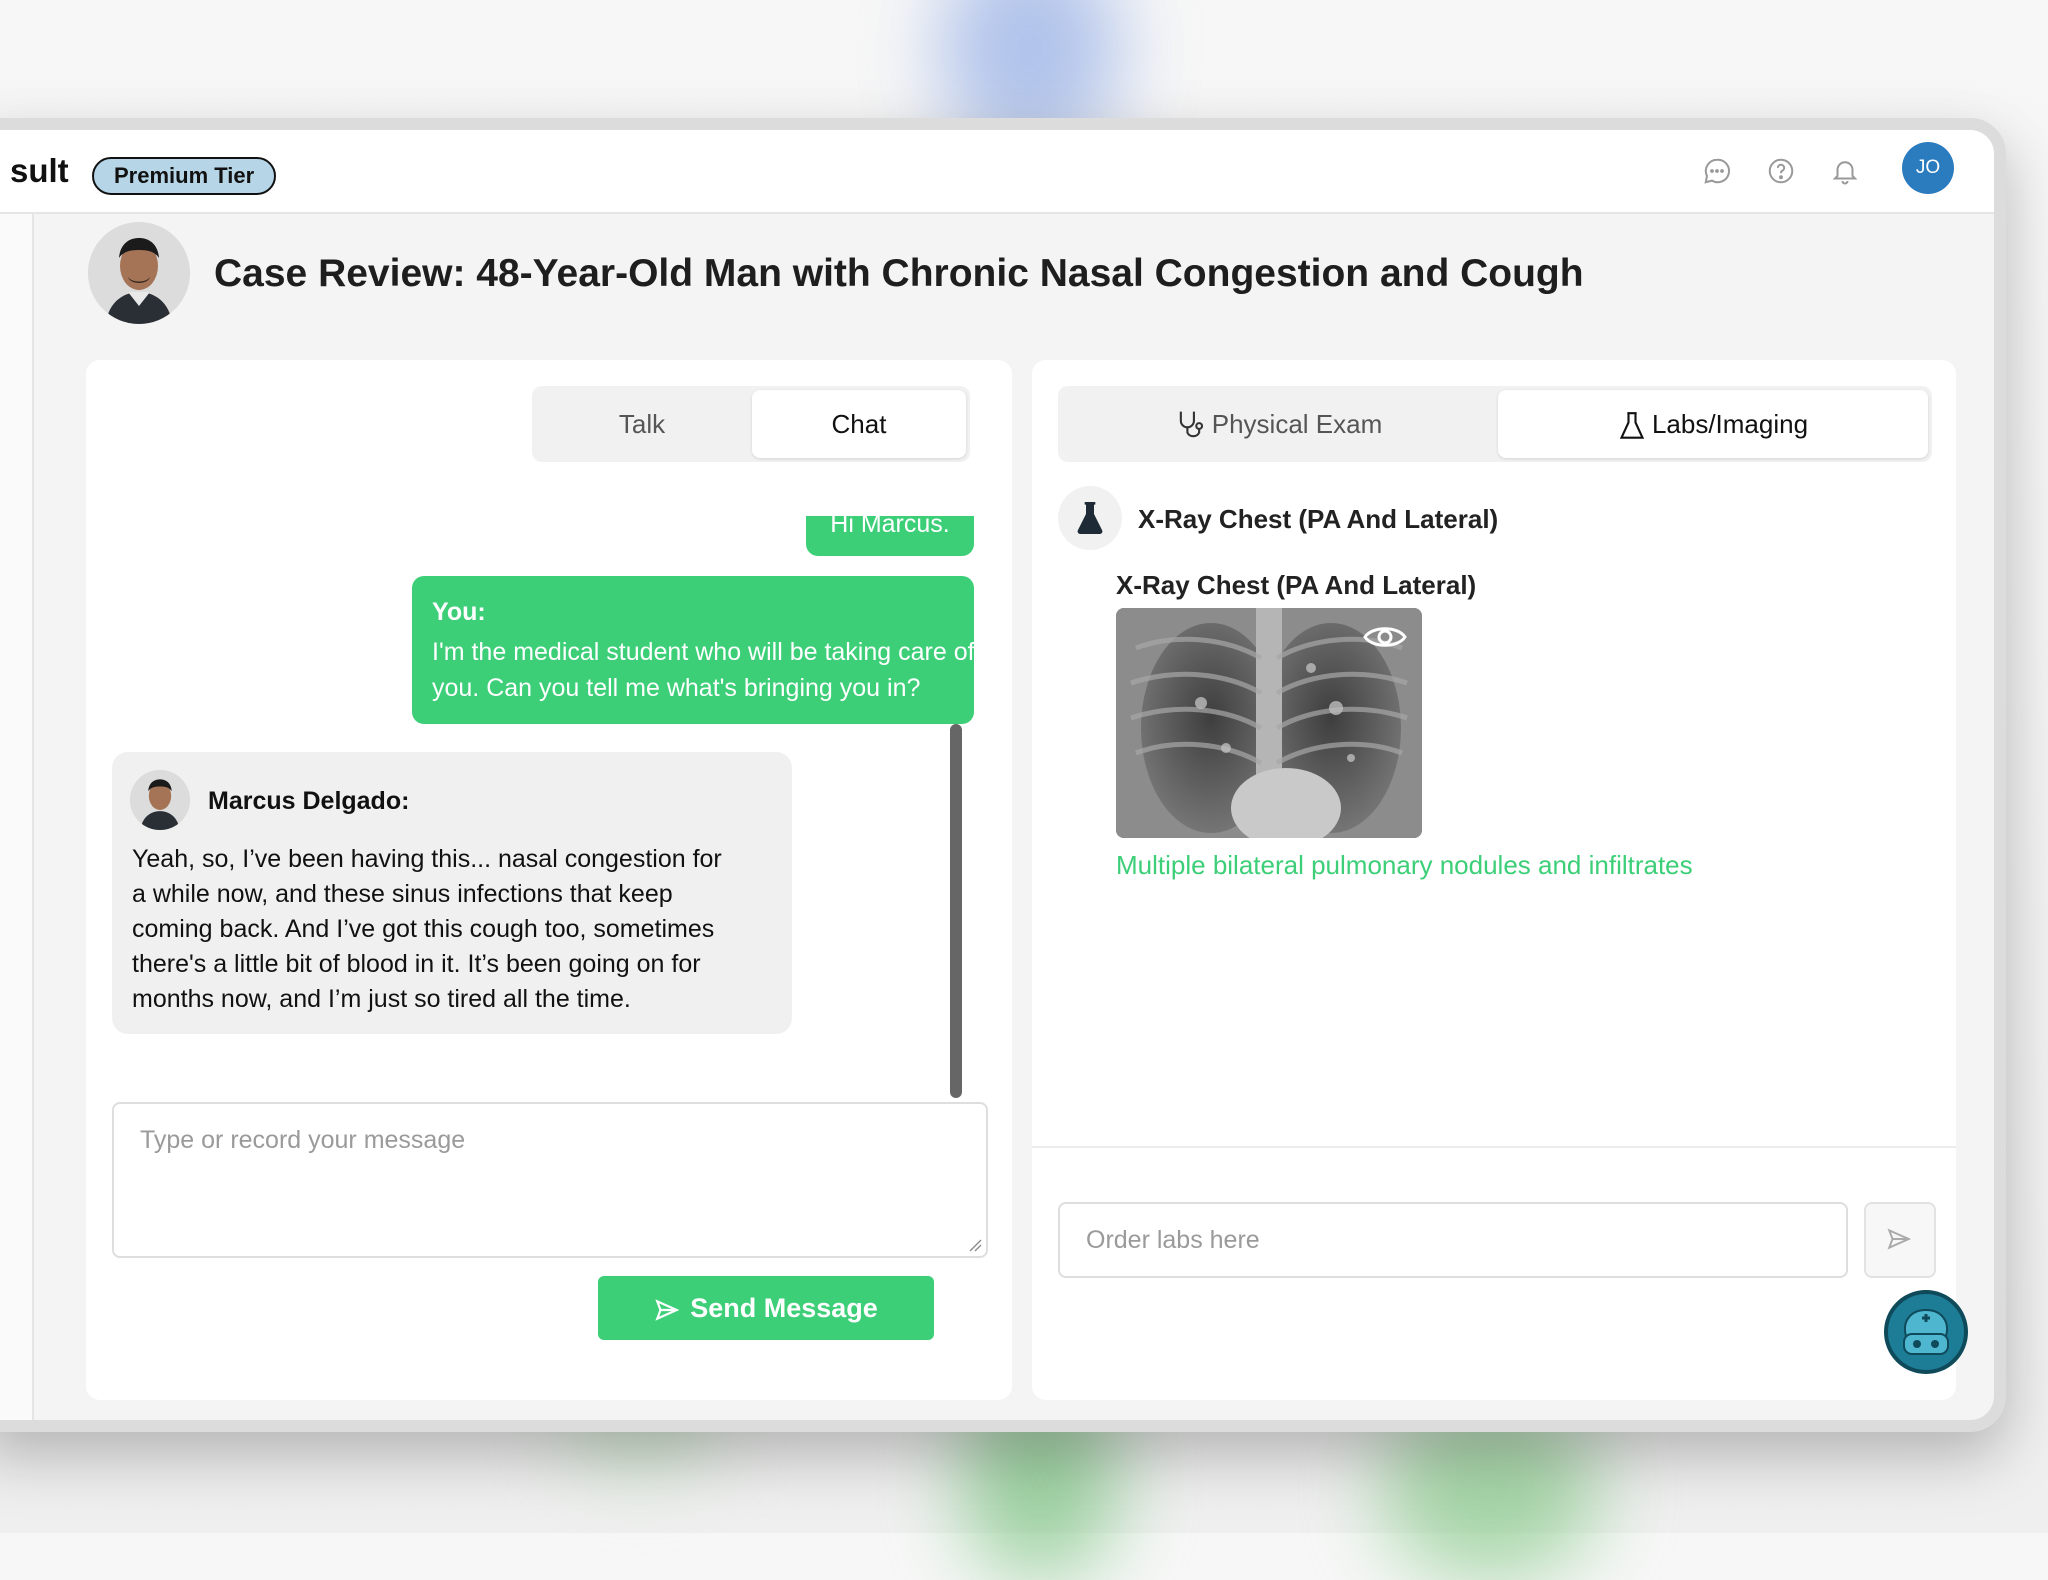 The width and height of the screenshot is (2048, 1580). Describe the element at coordinates (859, 424) in the screenshot. I see `tab-chat: Chat` at that location.